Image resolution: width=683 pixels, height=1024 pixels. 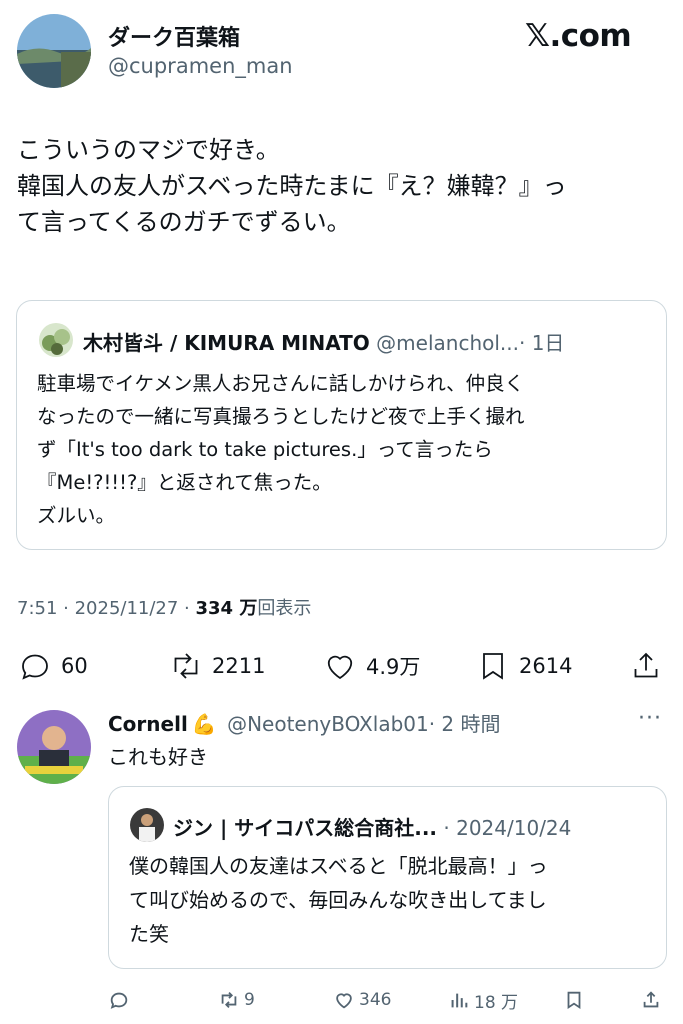 What do you see at coordinates (541, 343) in the screenshot?
I see `quote-time: · 1日` at bounding box center [541, 343].